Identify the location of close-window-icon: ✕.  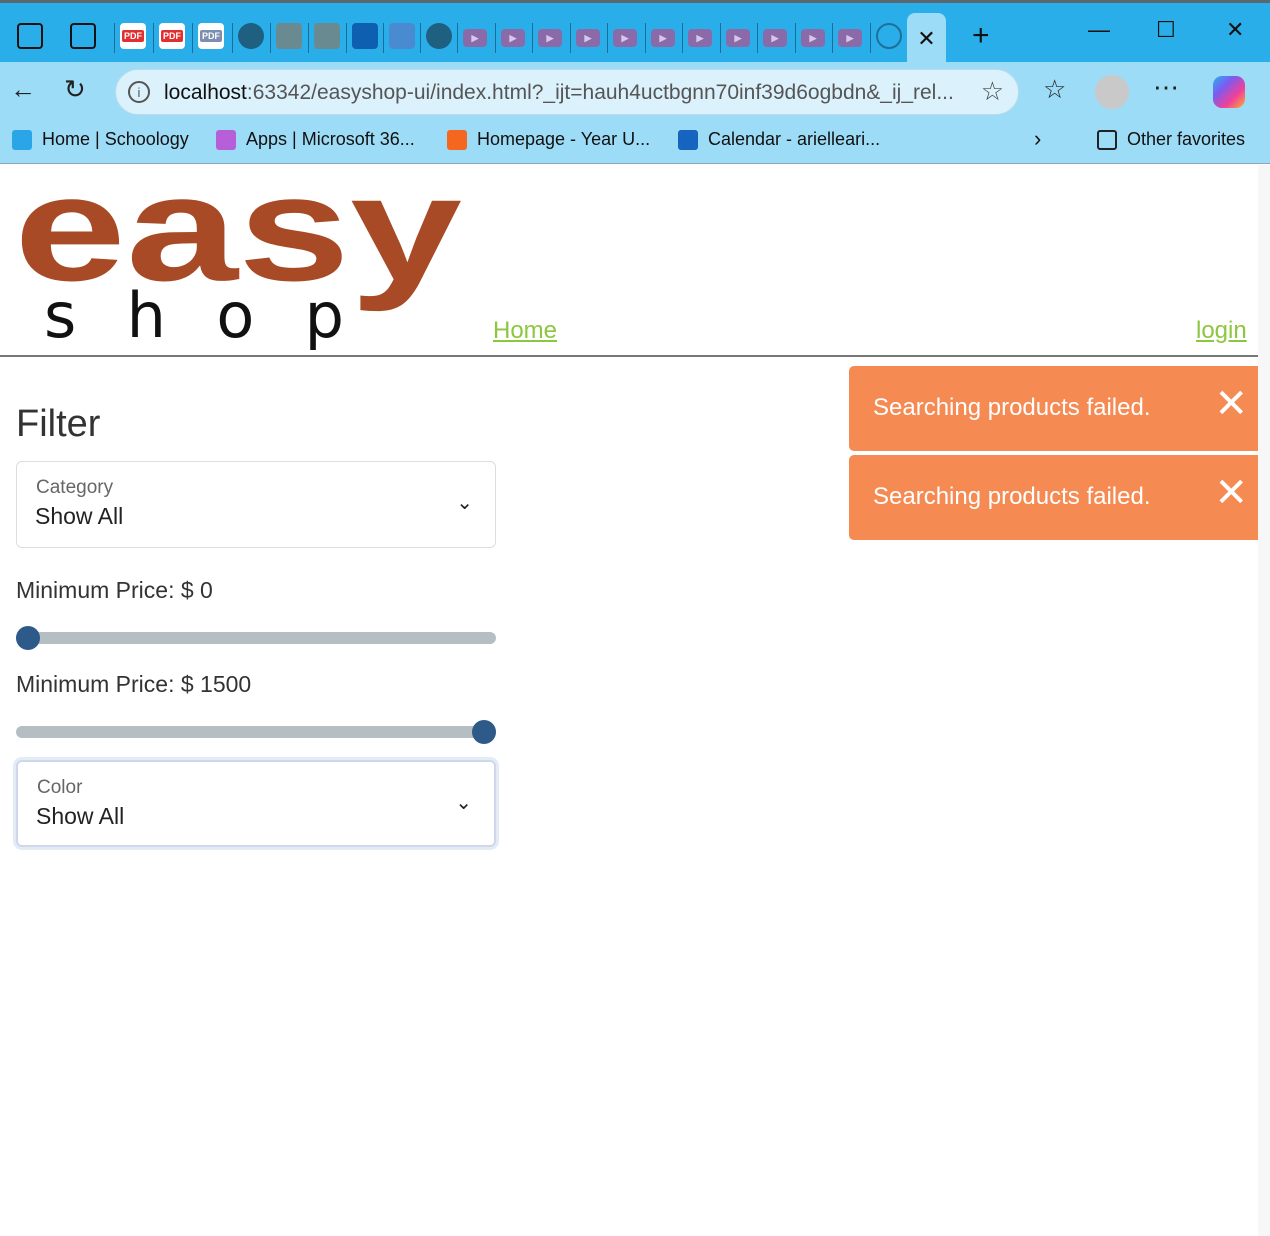
(1235, 30).